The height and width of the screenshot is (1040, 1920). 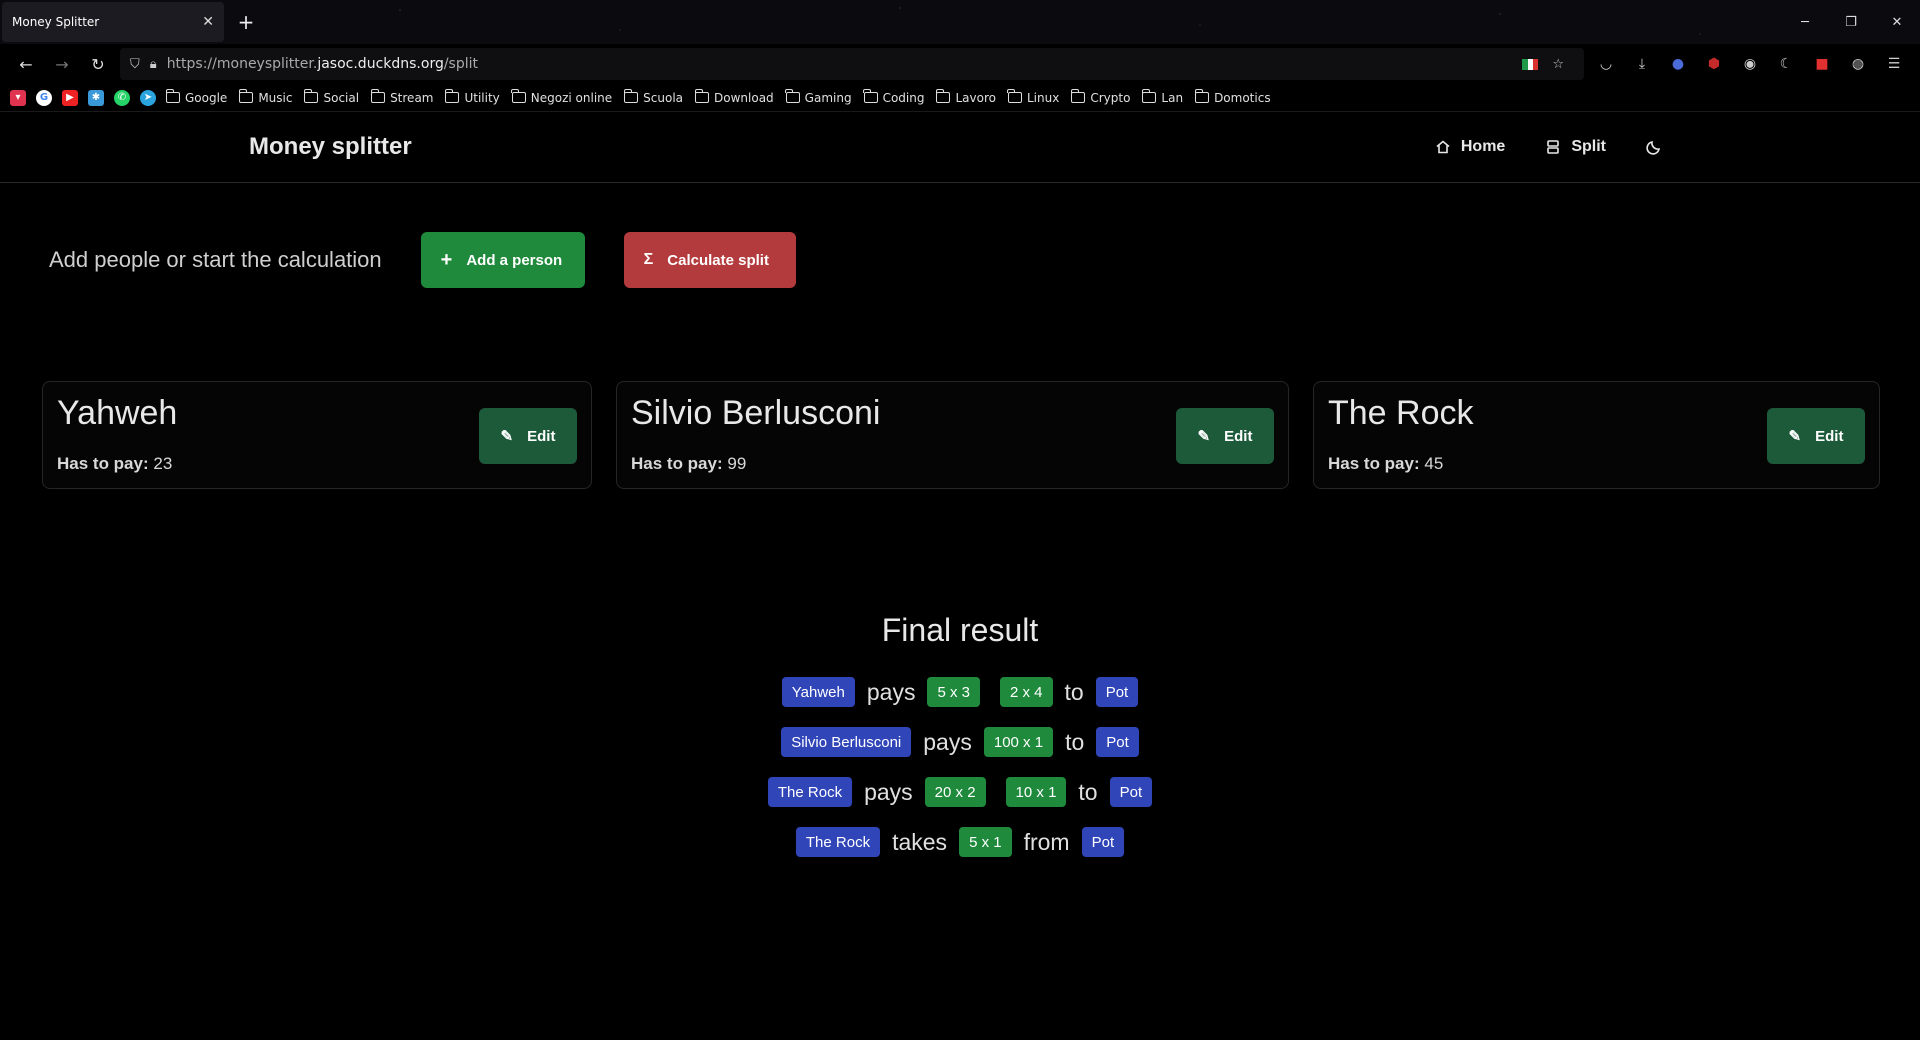 What do you see at coordinates (1795, 436) in the screenshot?
I see `pencil-icon: ✎` at bounding box center [1795, 436].